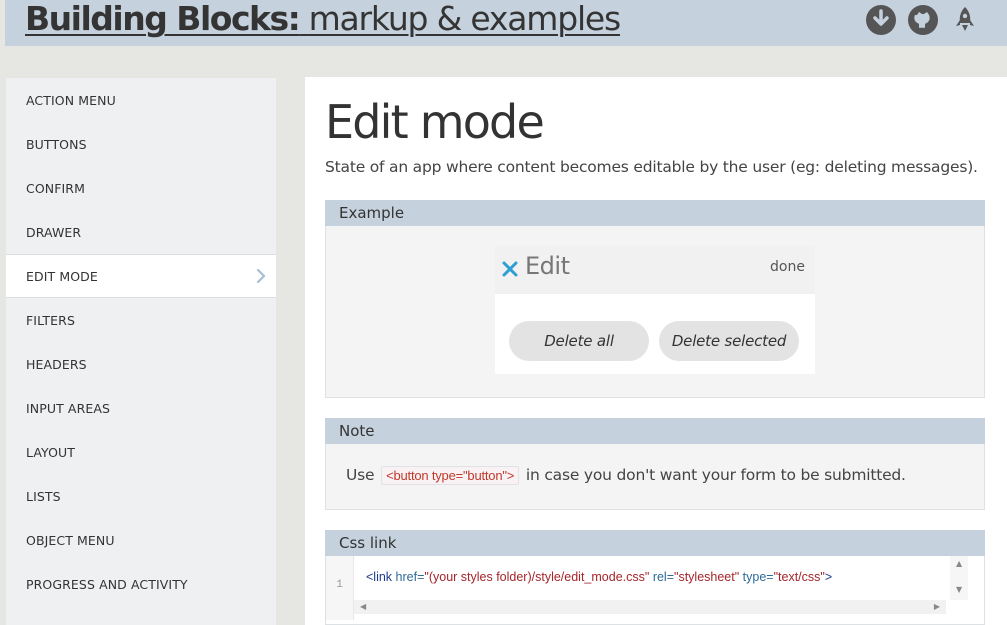 The width and height of the screenshot is (1007, 625). Describe the element at coordinates (655, 270) in the screenshot. I see `edit-mode-header: Edit done` at that location.